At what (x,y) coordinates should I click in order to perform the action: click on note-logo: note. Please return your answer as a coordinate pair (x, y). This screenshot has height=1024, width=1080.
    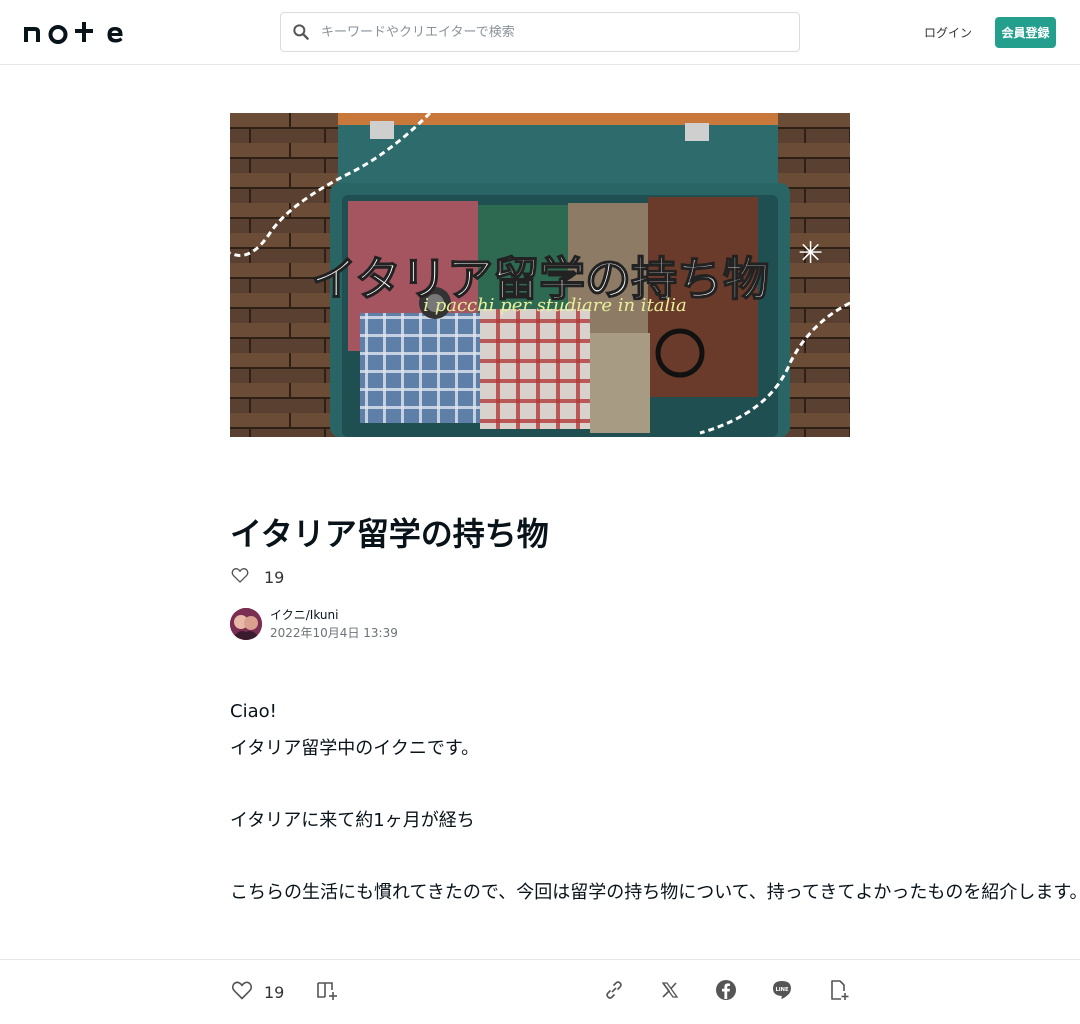
    Looking at the image, I should click on (74, 32).